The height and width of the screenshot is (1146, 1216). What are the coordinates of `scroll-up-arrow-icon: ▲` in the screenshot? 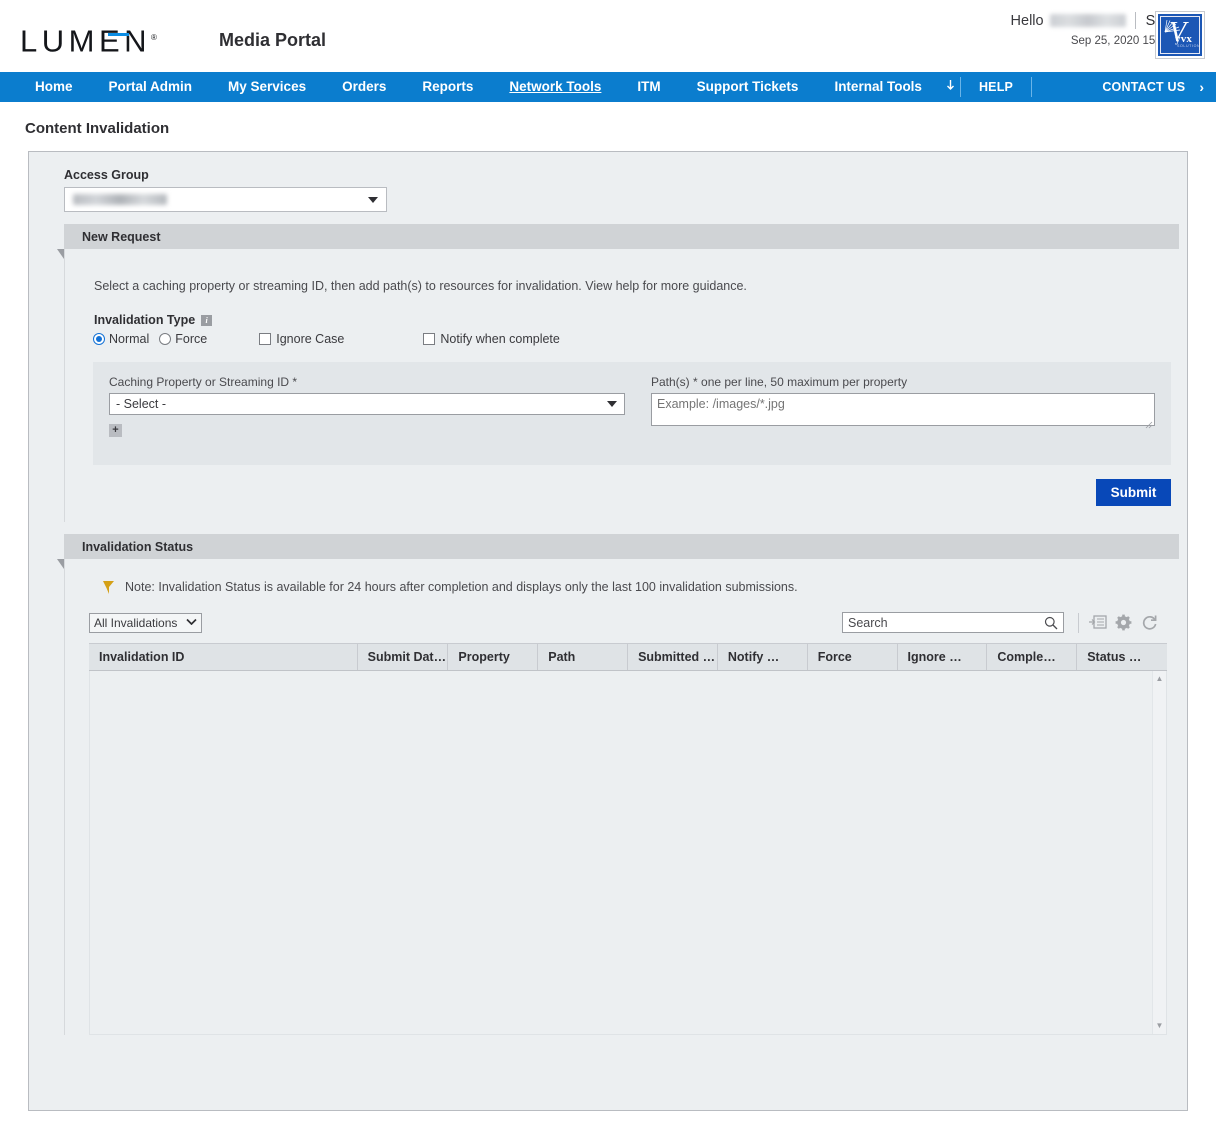 It's located at (1159, 679).